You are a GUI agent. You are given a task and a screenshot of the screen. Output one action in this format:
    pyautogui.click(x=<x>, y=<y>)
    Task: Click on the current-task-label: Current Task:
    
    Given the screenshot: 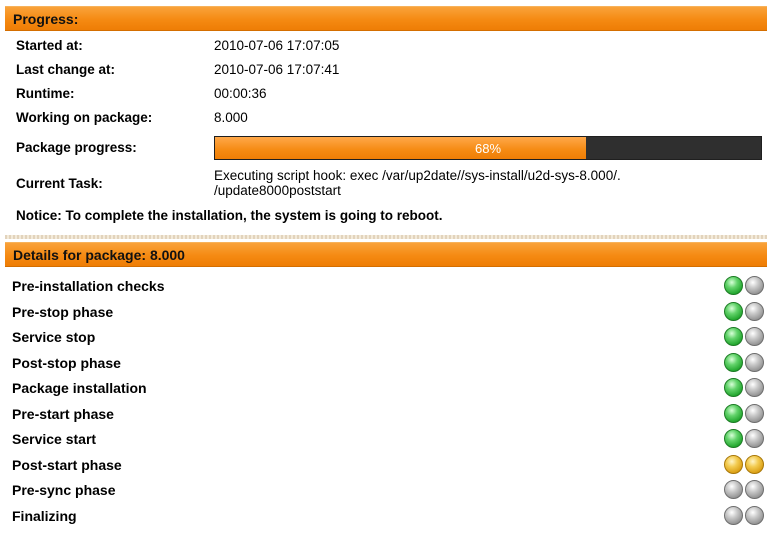 What is the action you would take?
    pyautogui.click(x=59, y=183)
    